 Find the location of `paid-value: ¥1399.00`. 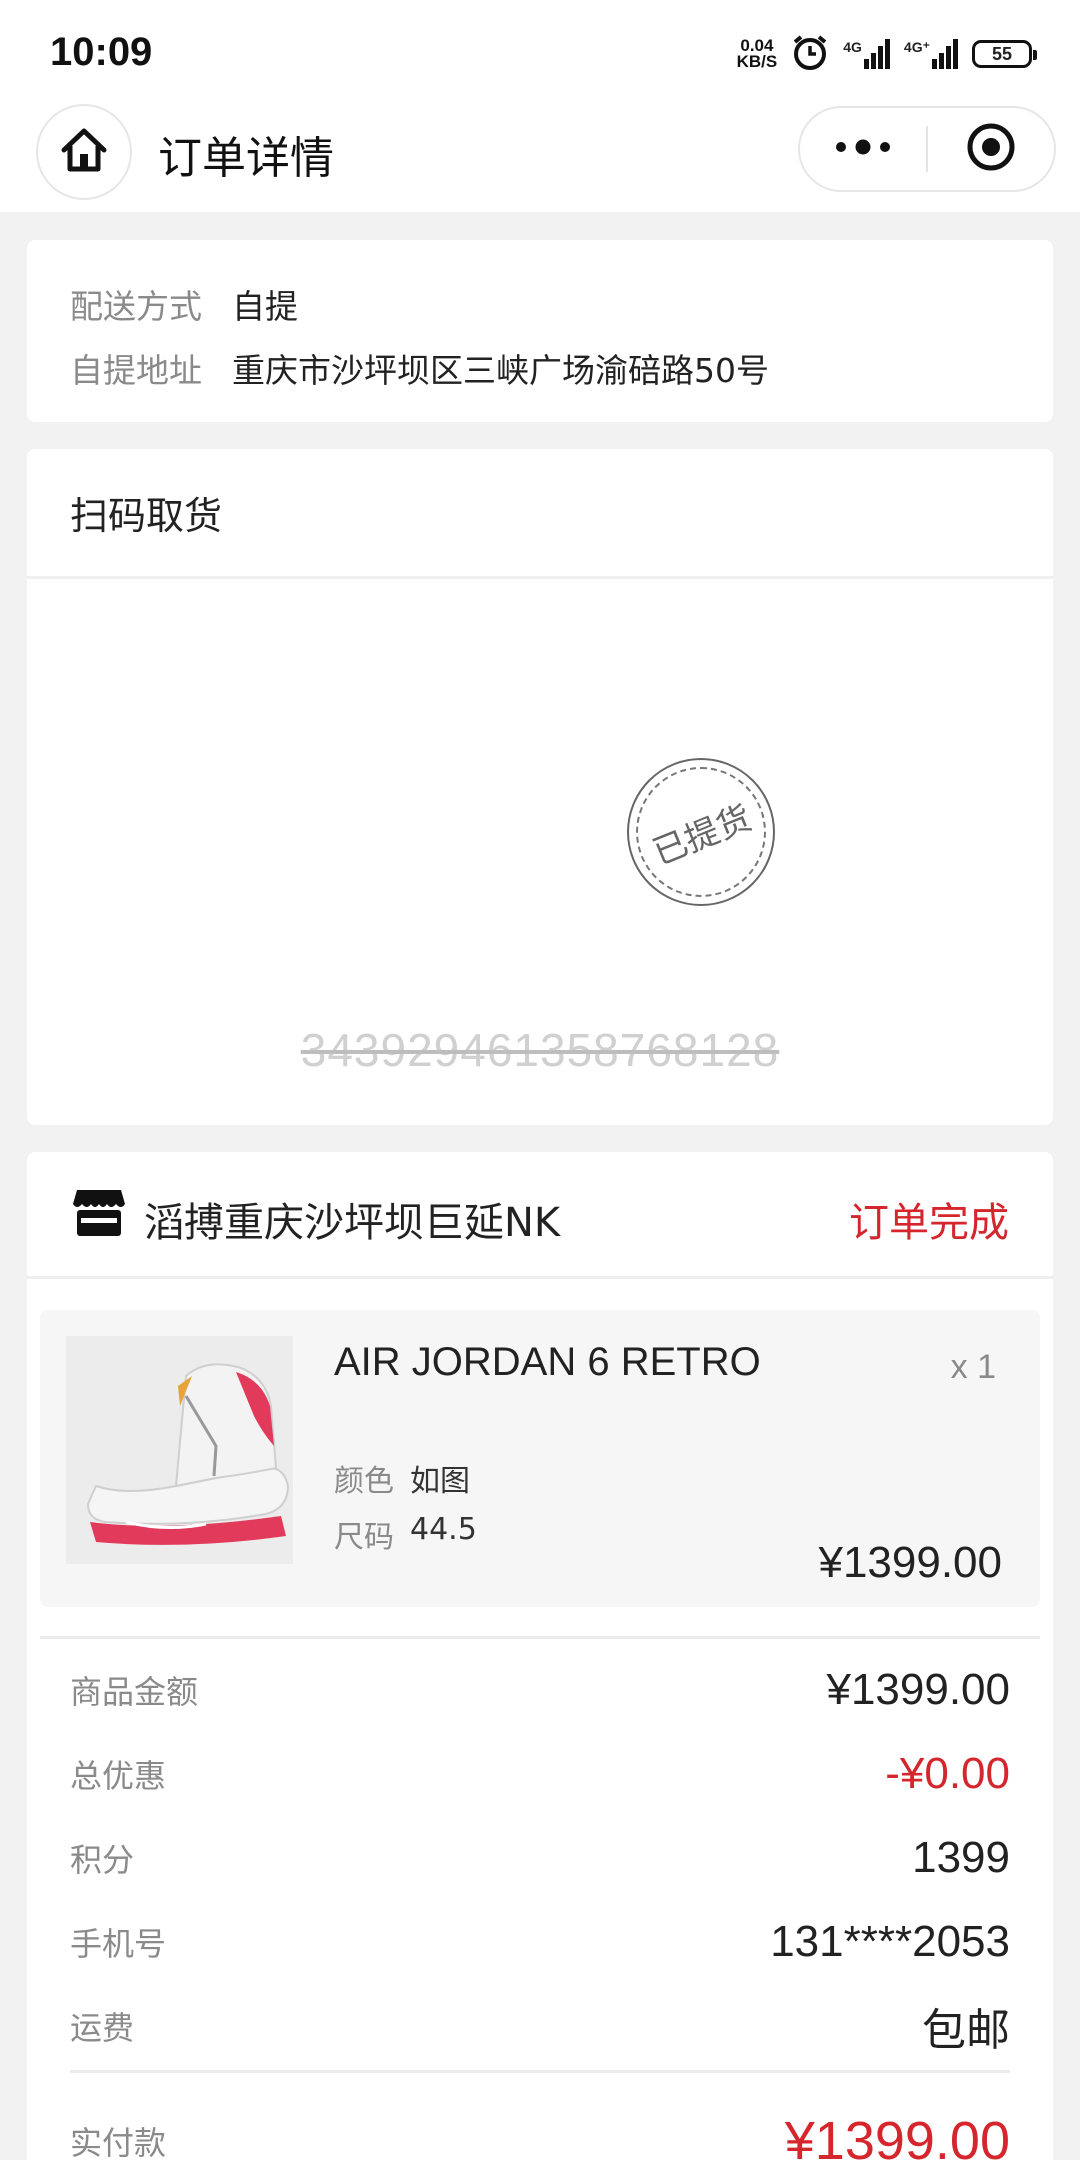

paid-value: ¥1399.00 is located at coordinates (897, 2135).